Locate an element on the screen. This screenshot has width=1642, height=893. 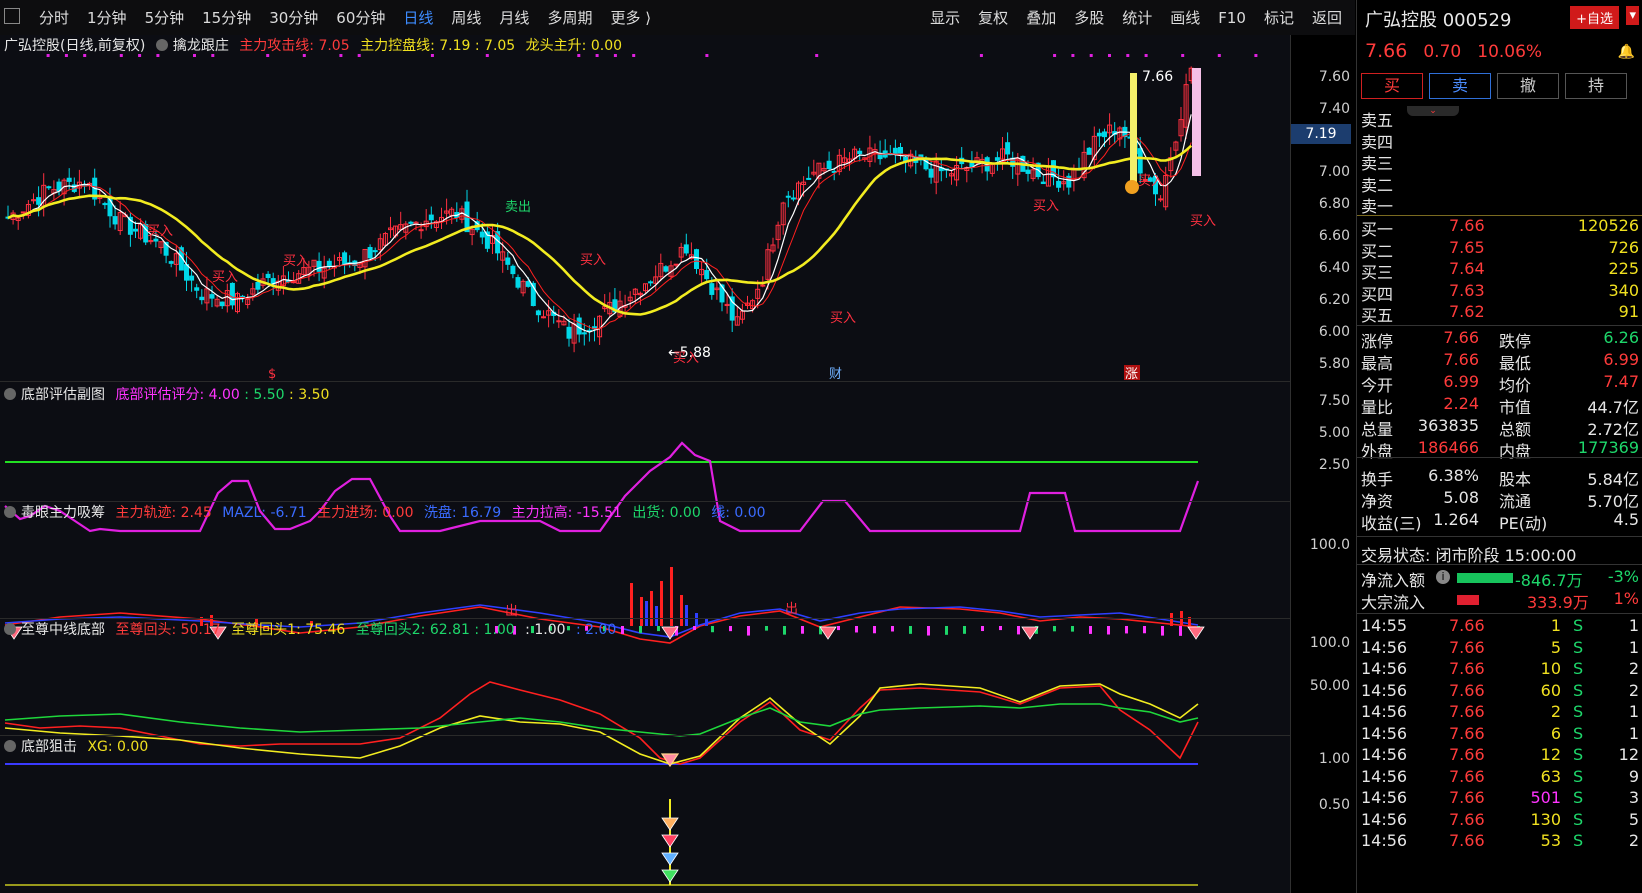
stat-label: 量比 is located at coordinates (1377, 407).